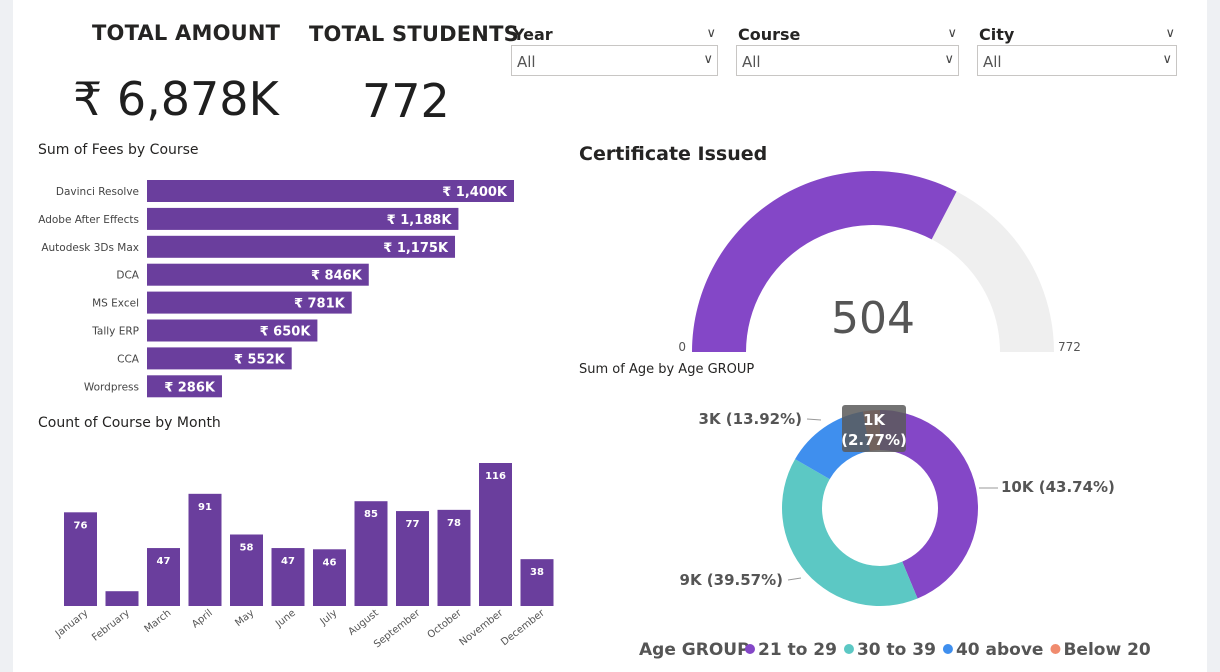  Describe the element at coordinates (413, 524) in the screenshot. I see `month-count-data-label: 77` at that location.